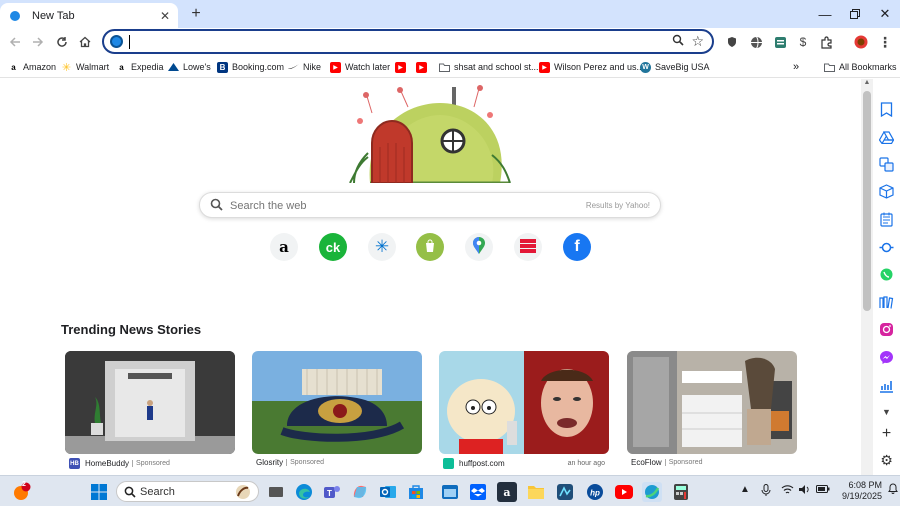 Image resolution: width=900 pixels, height=506 pixels. Describe the element at coordinates (423, 67) in the screenshot. I see `bookmark-youtube-2: ▶` at that location.